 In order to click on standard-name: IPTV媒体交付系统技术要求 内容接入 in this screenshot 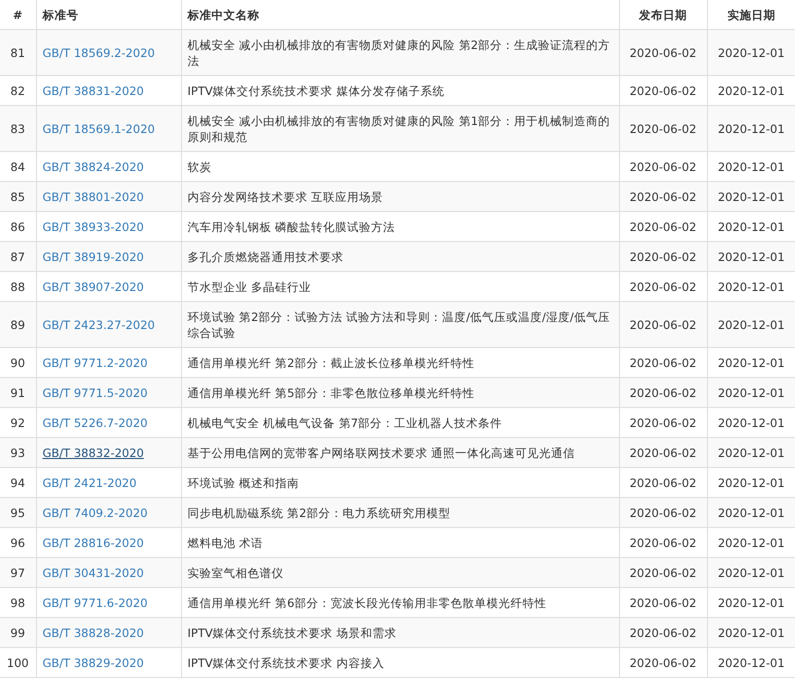, I will do `click(400, 663)`.